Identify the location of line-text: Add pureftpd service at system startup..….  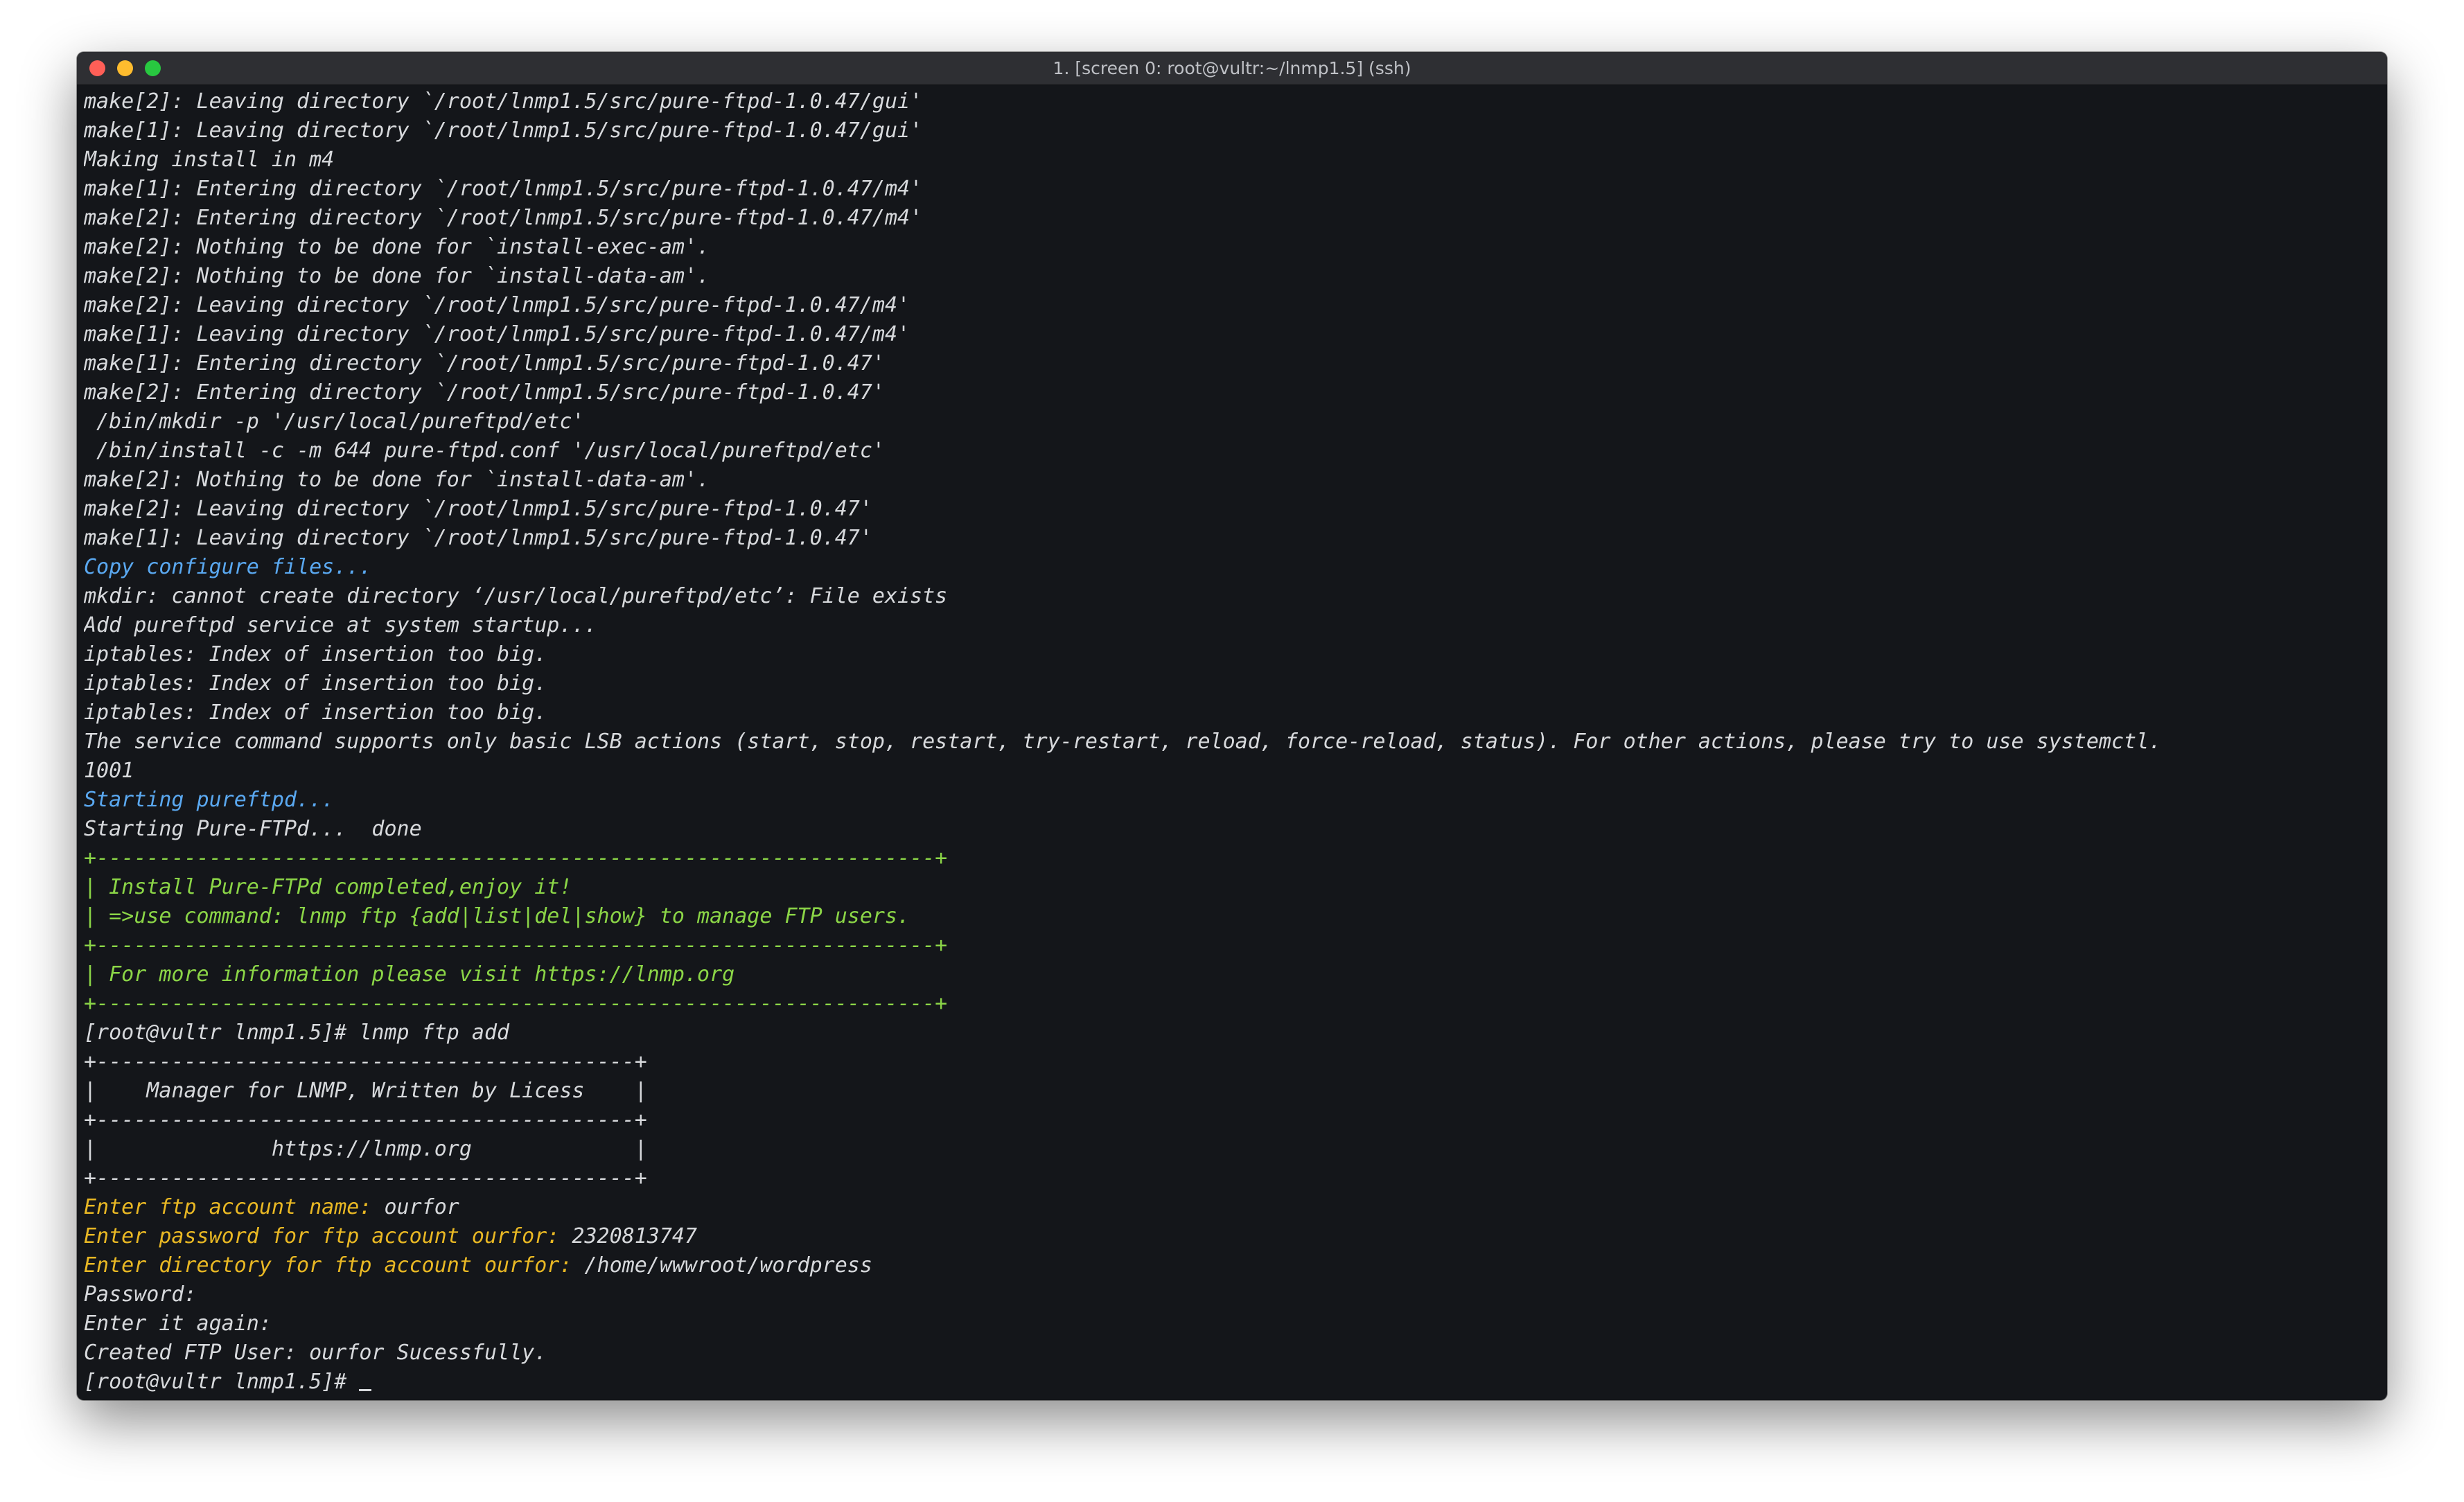
(340, 625).